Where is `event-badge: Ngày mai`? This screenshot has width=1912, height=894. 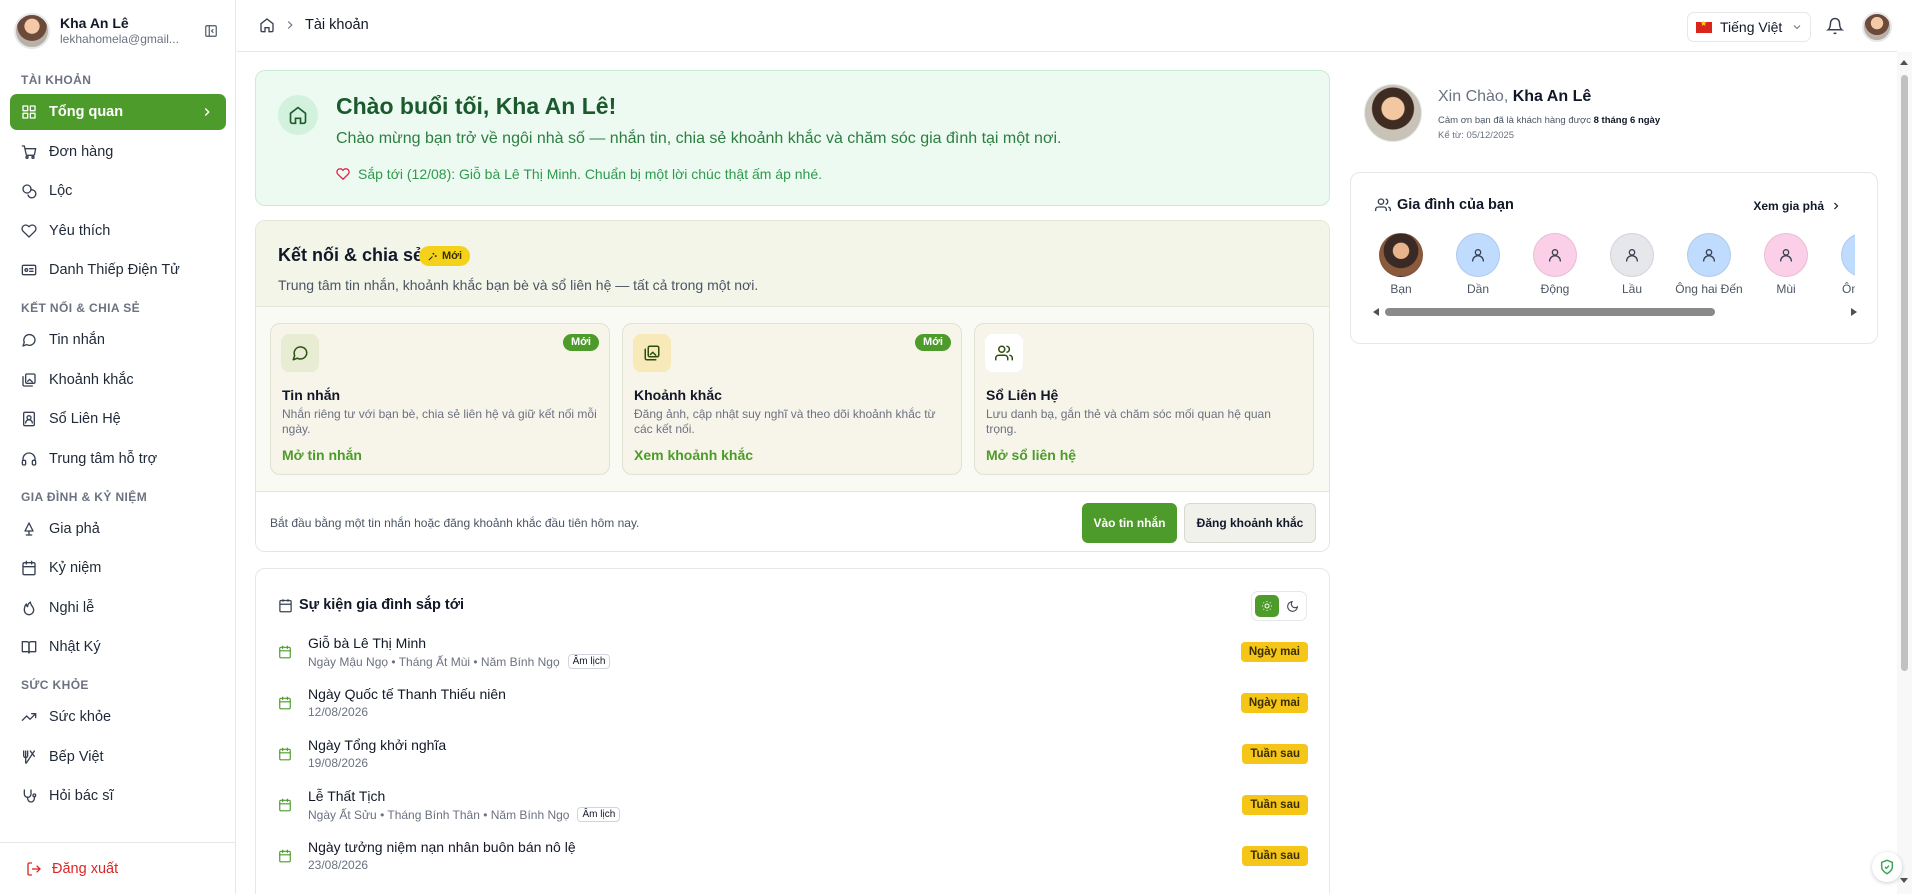 event-badge: Ngày mai is located at coordinates (1274, 652).